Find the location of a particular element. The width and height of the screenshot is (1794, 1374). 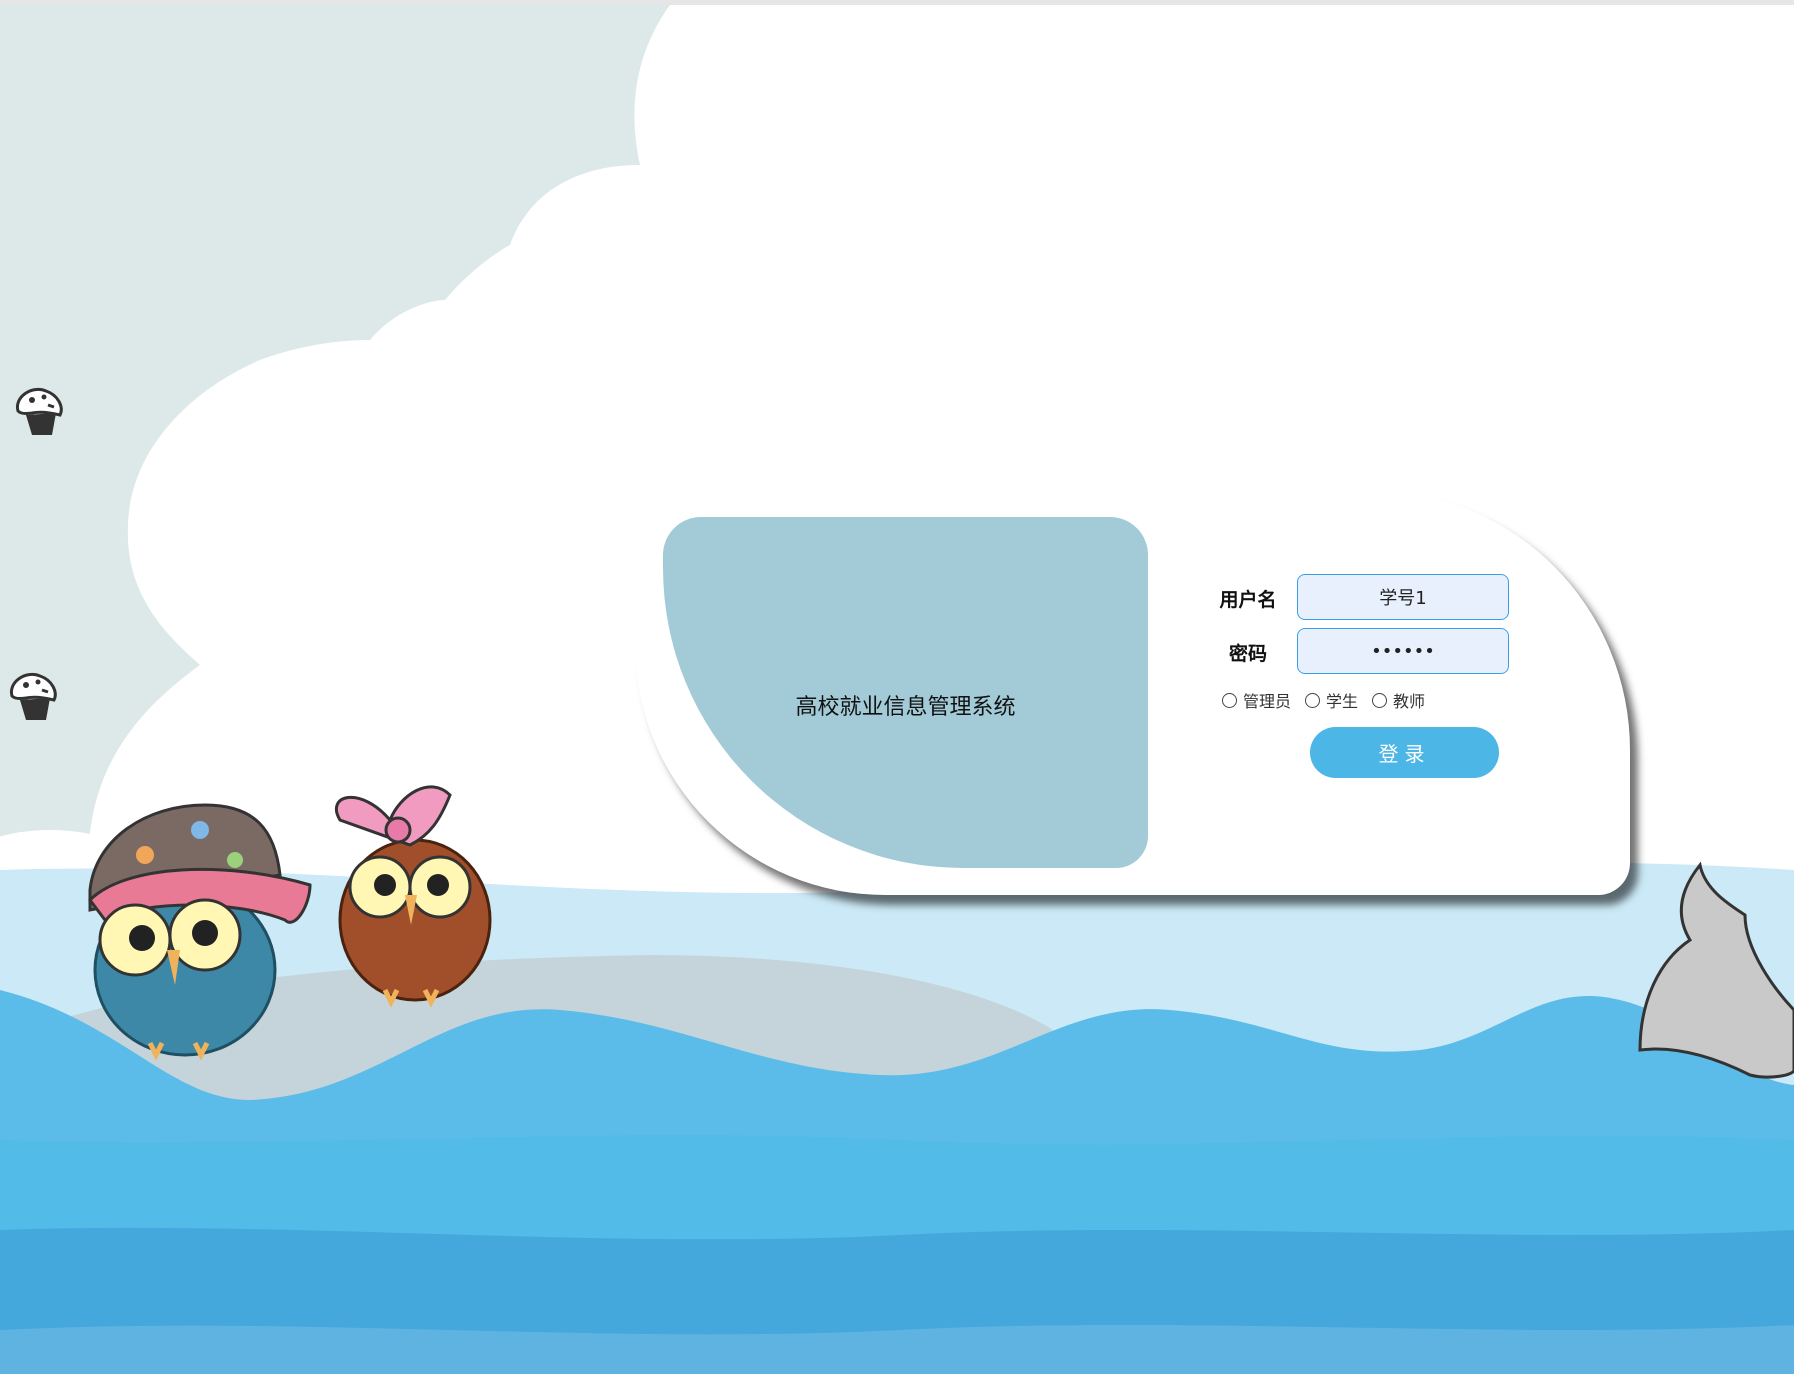

password-input is located at coordinates (1403, 651).